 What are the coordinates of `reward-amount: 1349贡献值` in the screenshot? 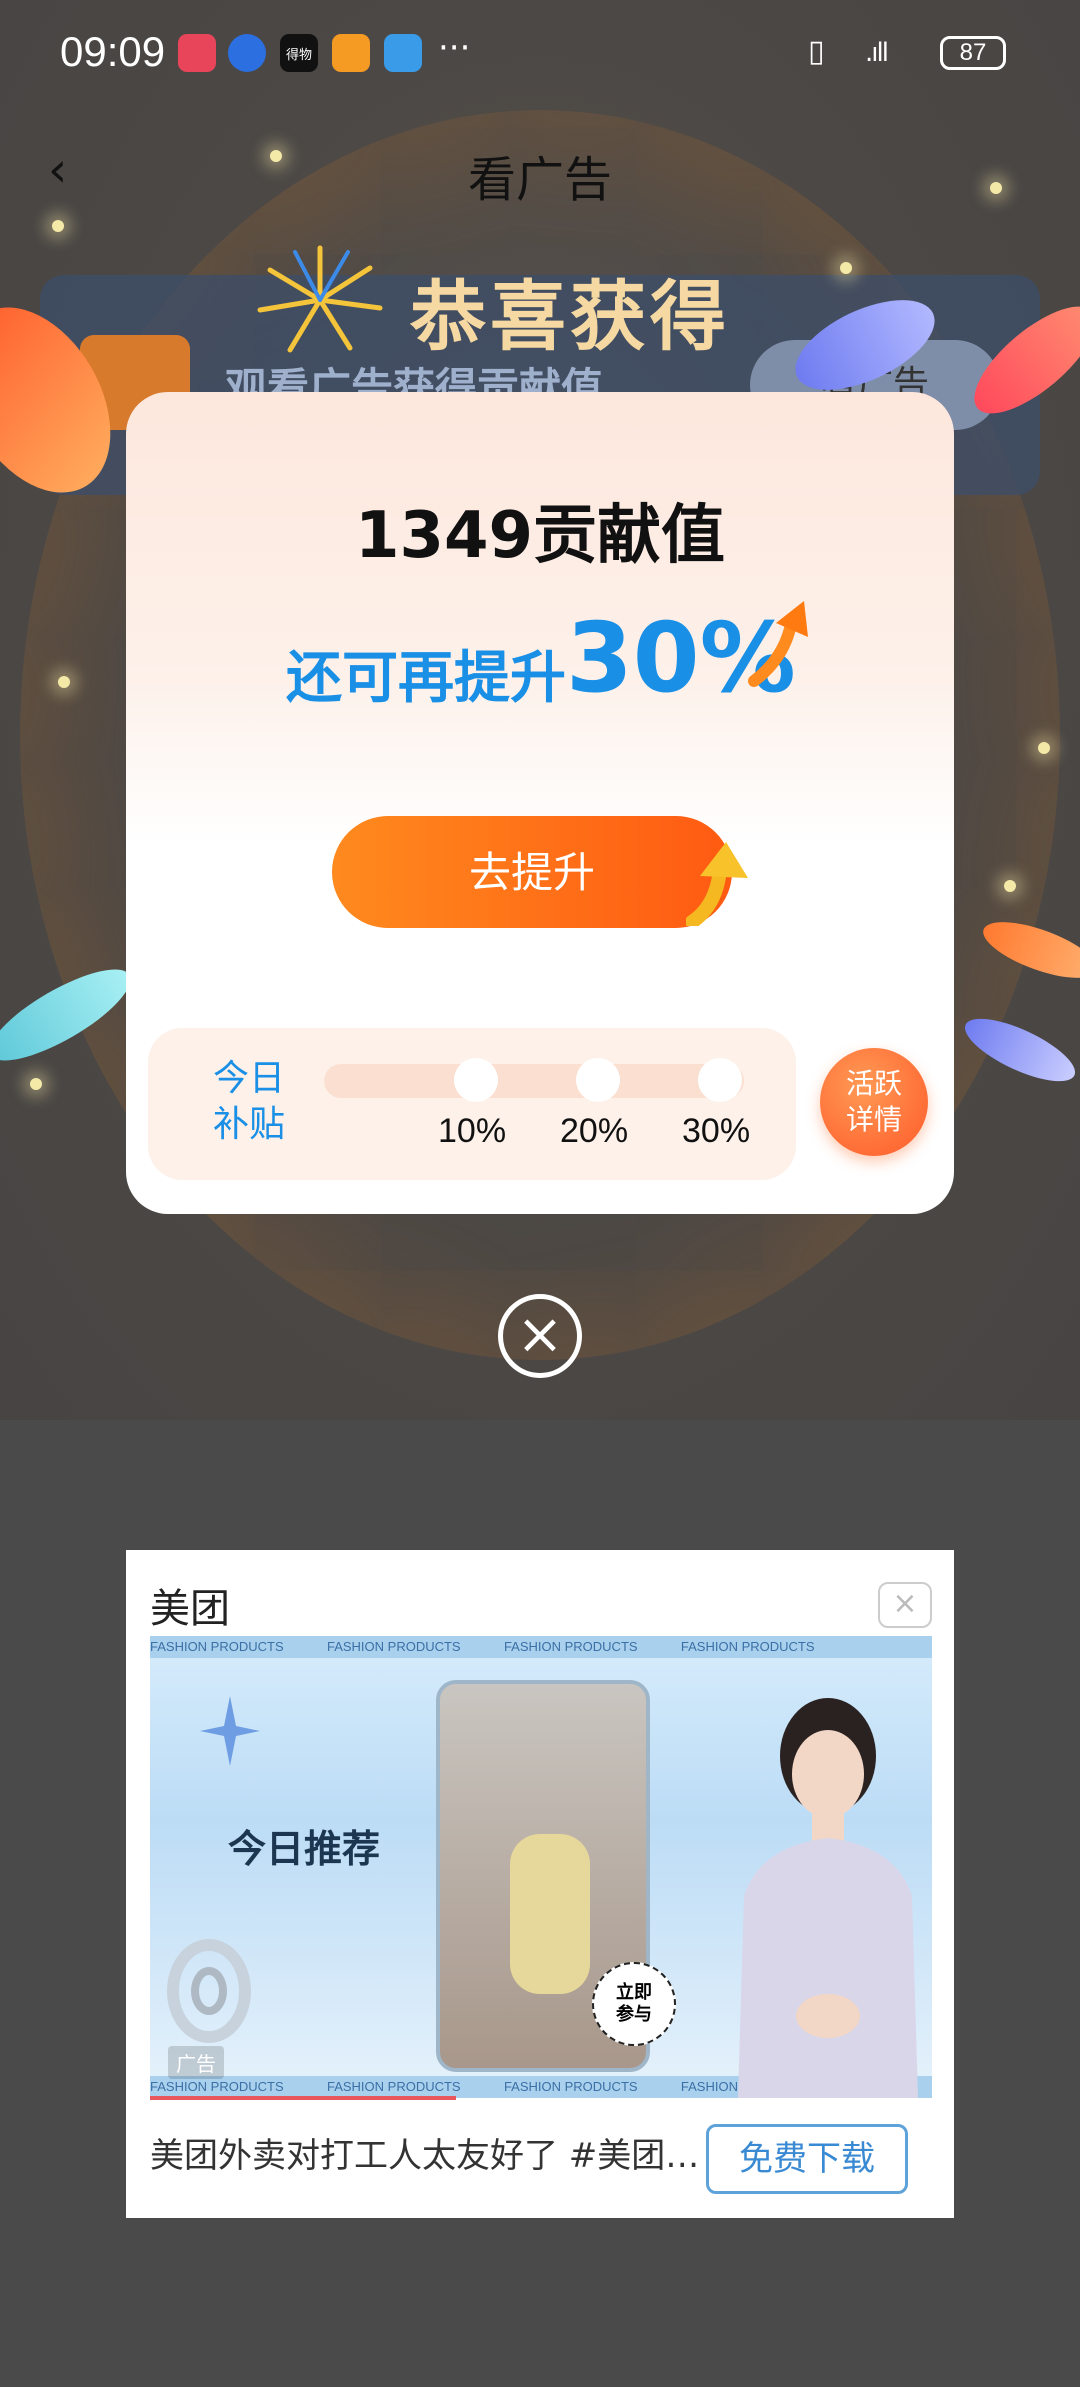 It's located at (540, 536).